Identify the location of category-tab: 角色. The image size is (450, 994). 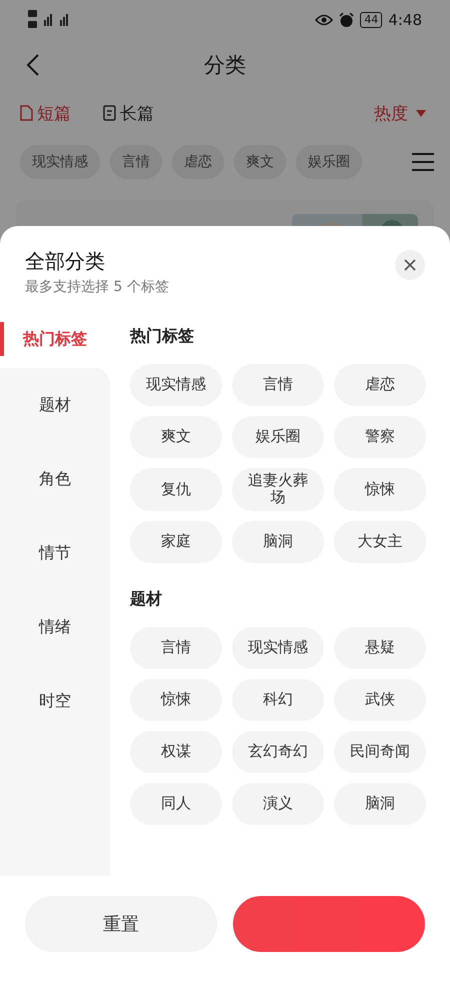
(55, 479).